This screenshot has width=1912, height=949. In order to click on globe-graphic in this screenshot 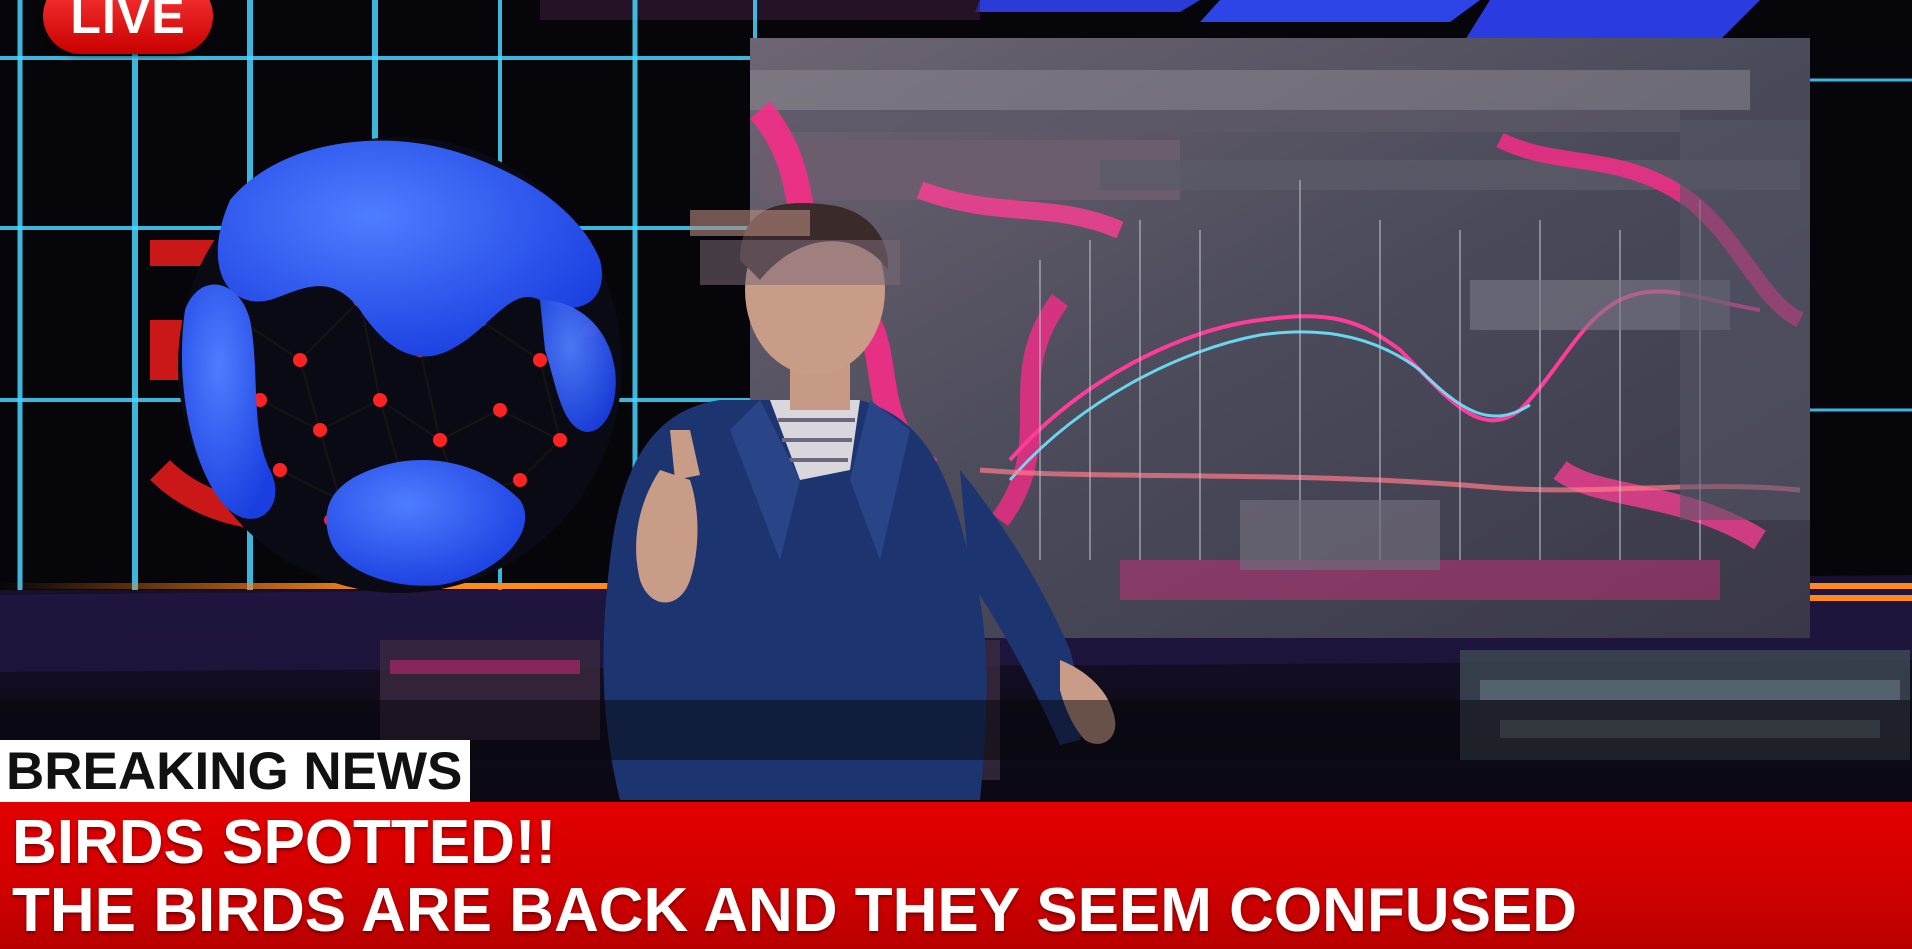, I will do `click(400, 365)`.